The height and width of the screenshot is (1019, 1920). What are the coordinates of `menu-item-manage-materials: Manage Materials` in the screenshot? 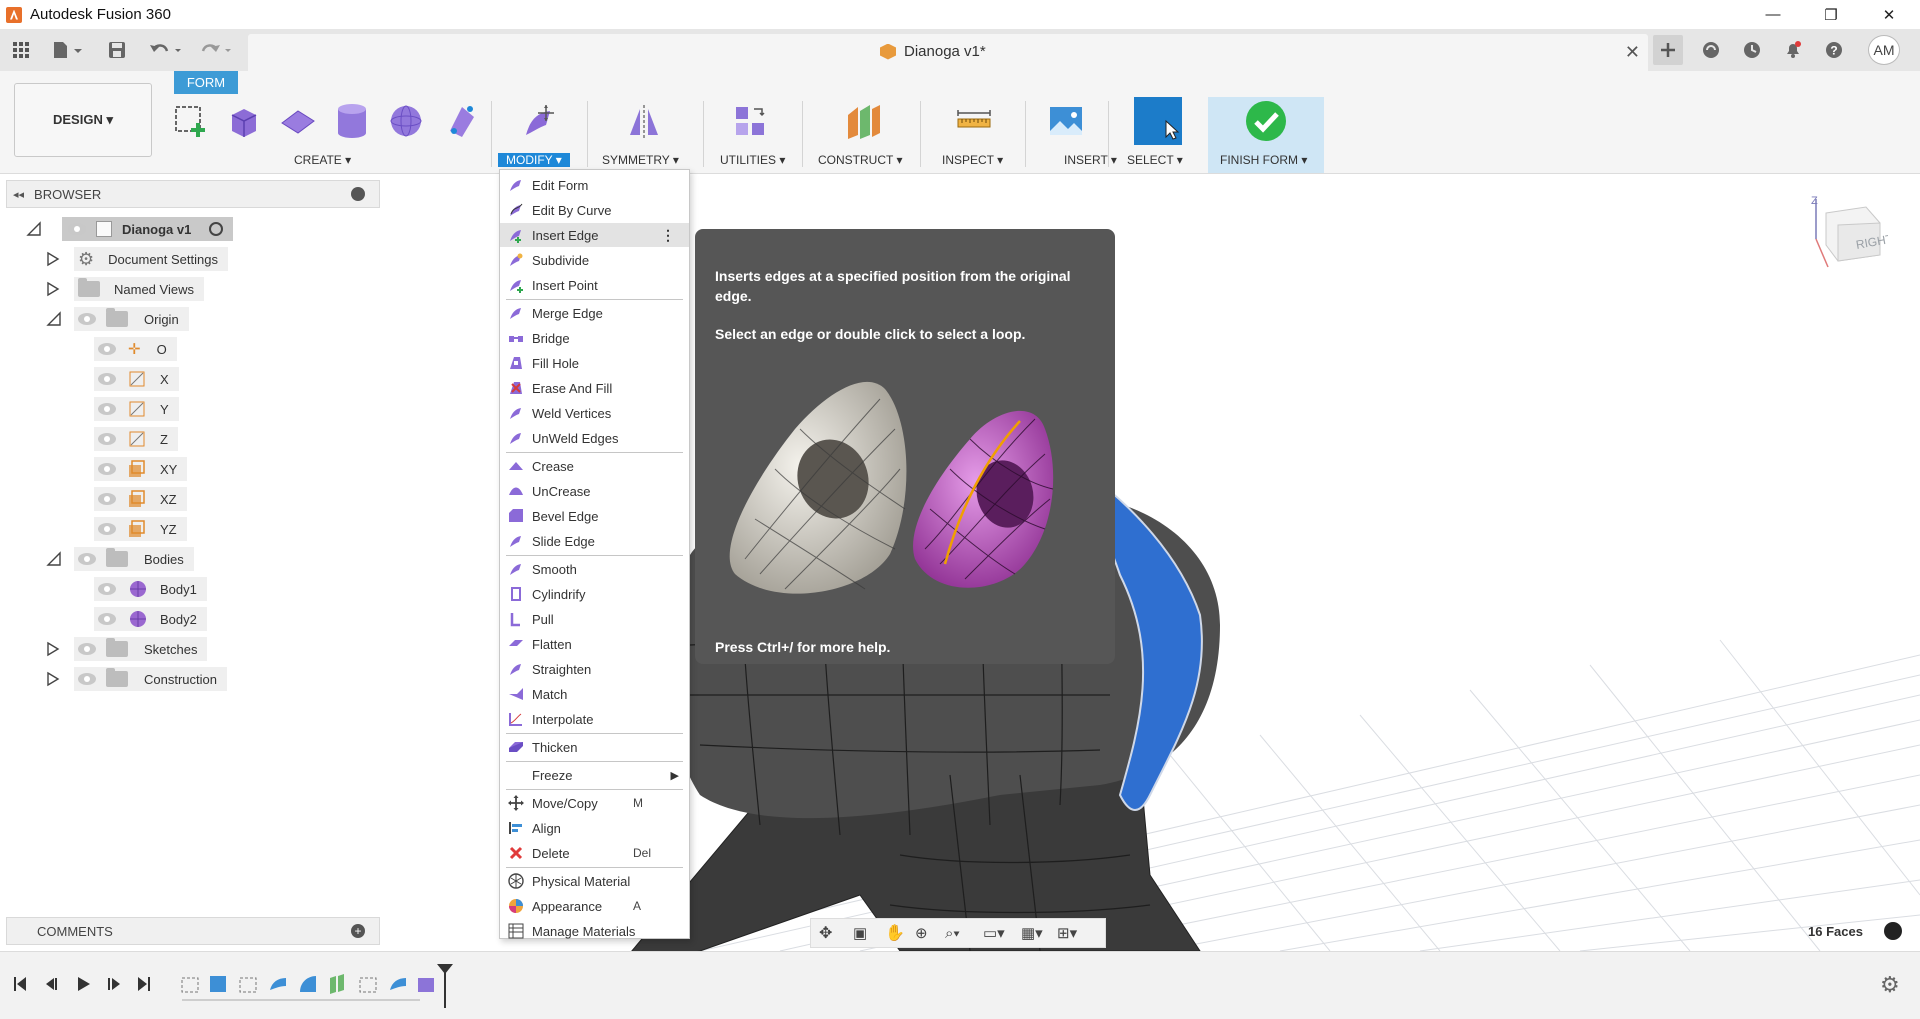 It's located at (594, 931).